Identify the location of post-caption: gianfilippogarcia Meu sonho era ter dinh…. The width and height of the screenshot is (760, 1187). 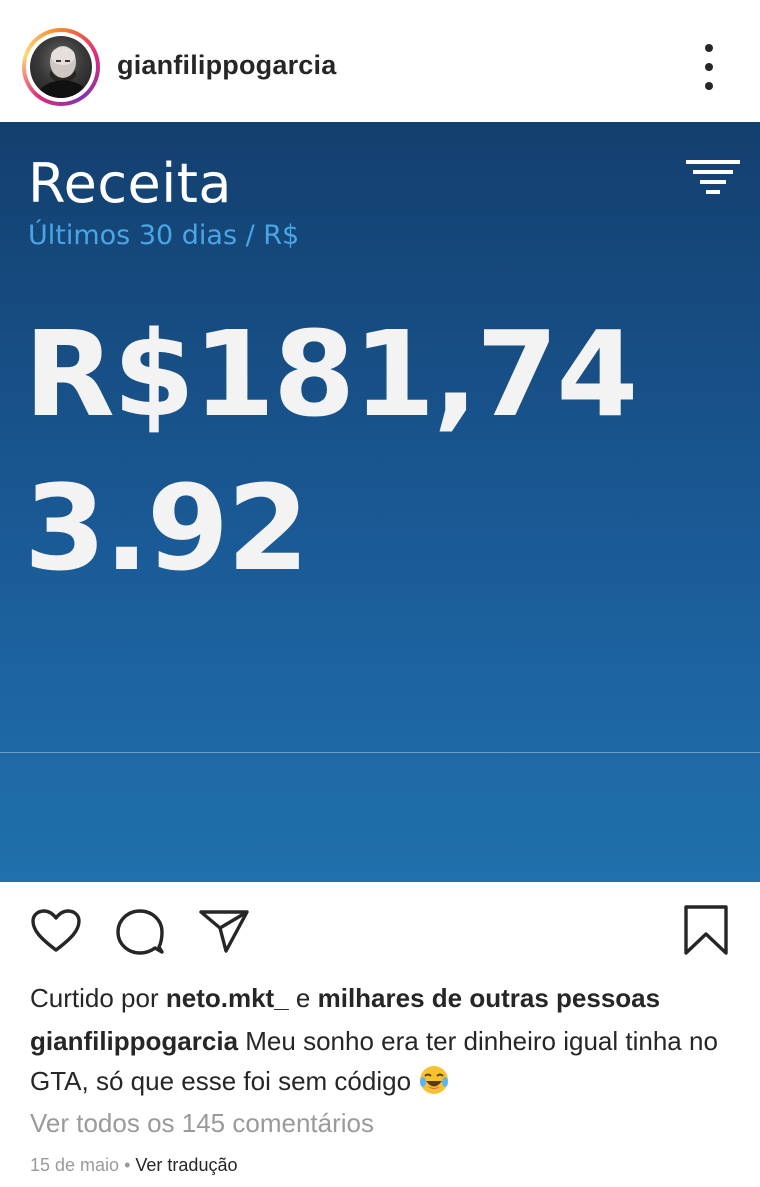
(375, 1061).